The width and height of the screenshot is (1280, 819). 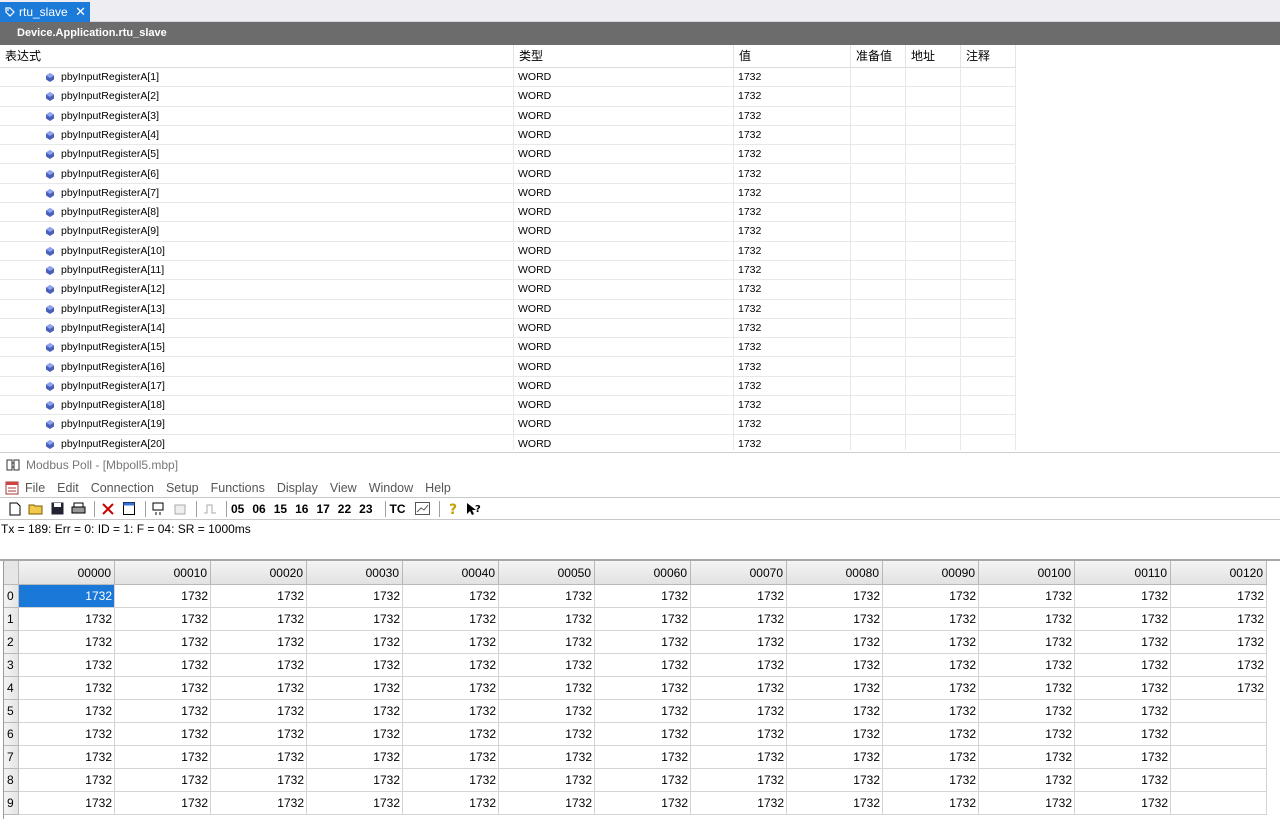 I want to click on expression-cell: pbyInputRegisterA[6], so click(x=257, y=174).